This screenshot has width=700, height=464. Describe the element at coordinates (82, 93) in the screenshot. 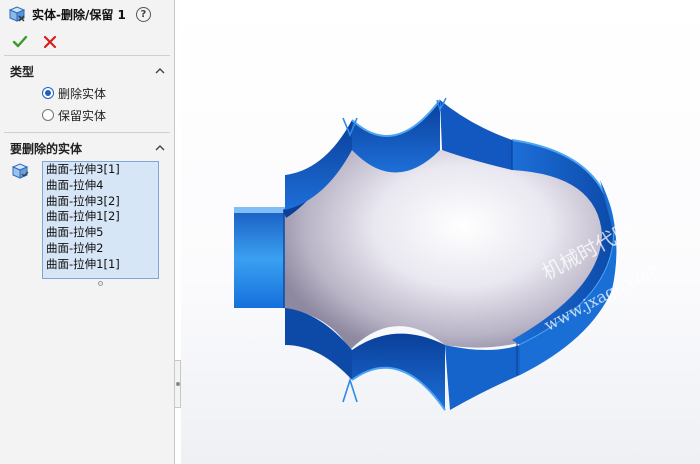

I see `radio-label-delete: 删除实体` at that location.